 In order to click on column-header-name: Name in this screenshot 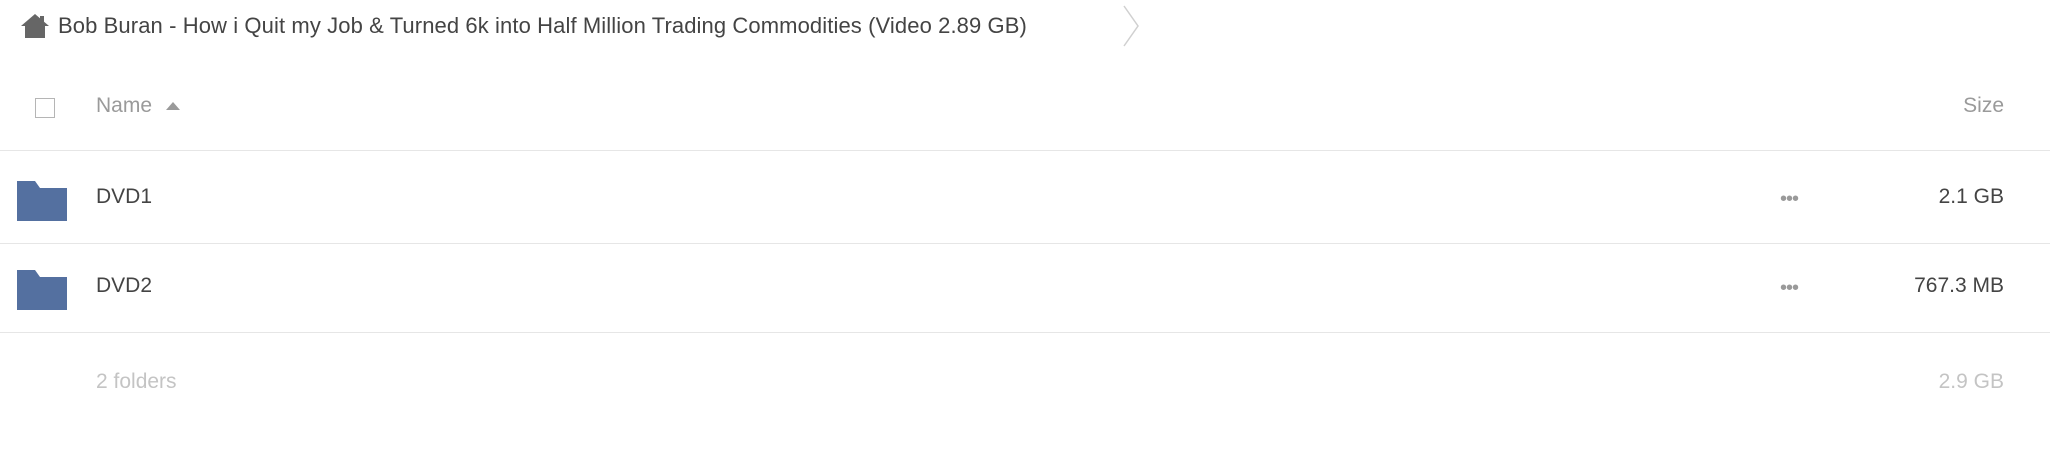, I will do `click(138, 106)`.